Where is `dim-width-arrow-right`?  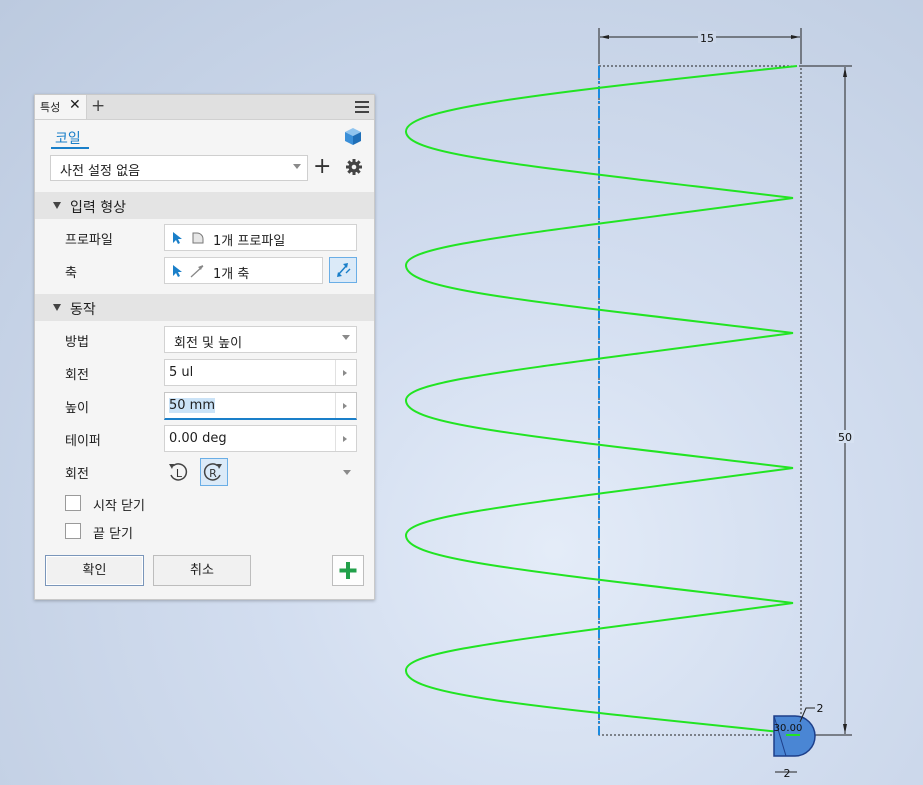
dim-width-arrow-right is located at coordinates (795, 37).